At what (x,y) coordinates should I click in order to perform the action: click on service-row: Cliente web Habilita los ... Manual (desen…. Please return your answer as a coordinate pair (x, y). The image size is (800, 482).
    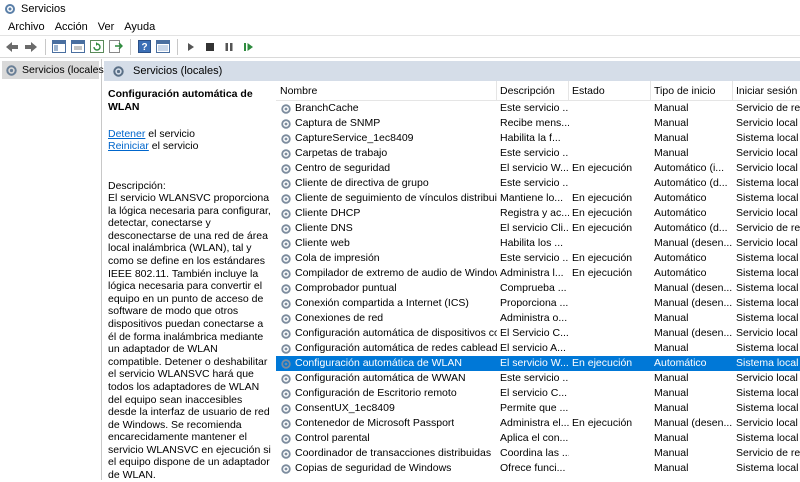
    Looking at the image, I should click on (538, 243).